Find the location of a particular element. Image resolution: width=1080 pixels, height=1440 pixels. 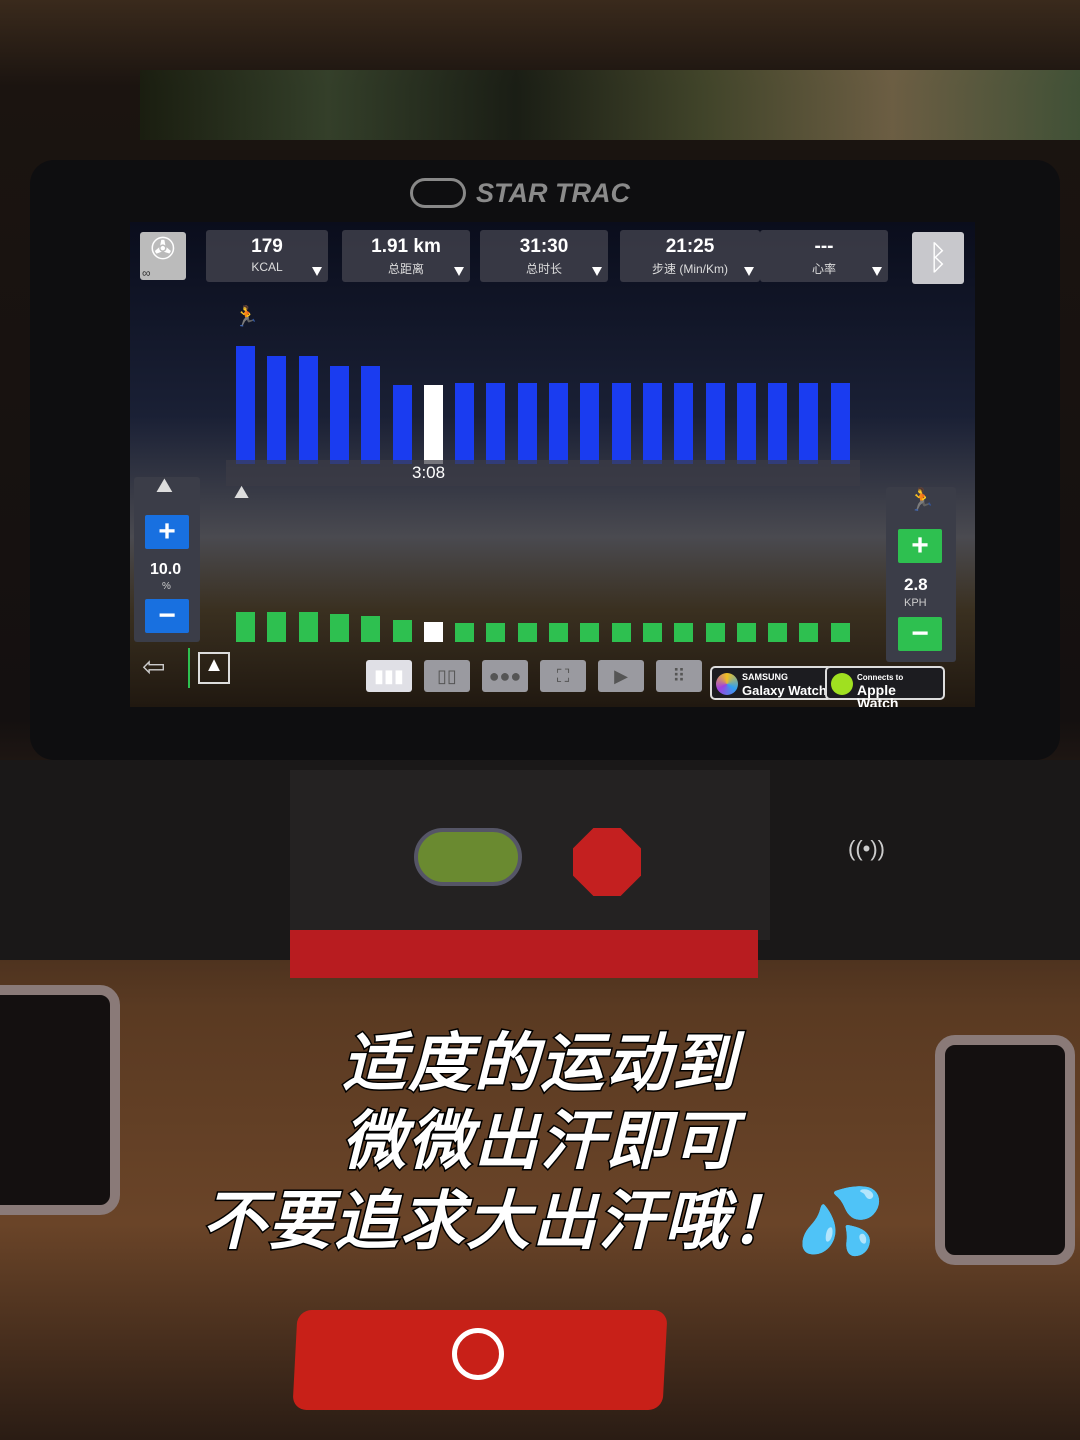

galaxy-watch-icon is located at coordinates (727, 684).